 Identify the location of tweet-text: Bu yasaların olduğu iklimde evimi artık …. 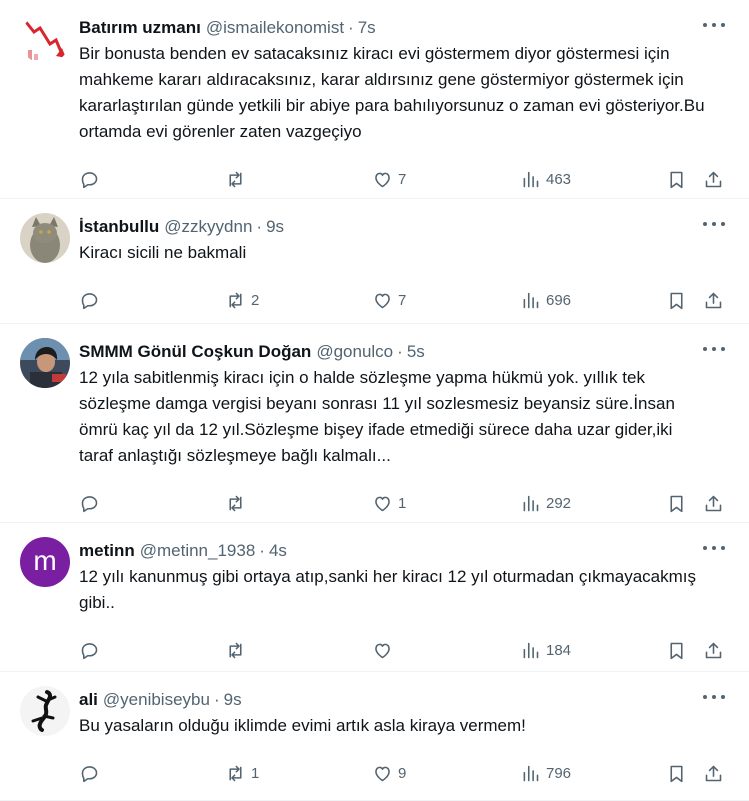
(302, 725).